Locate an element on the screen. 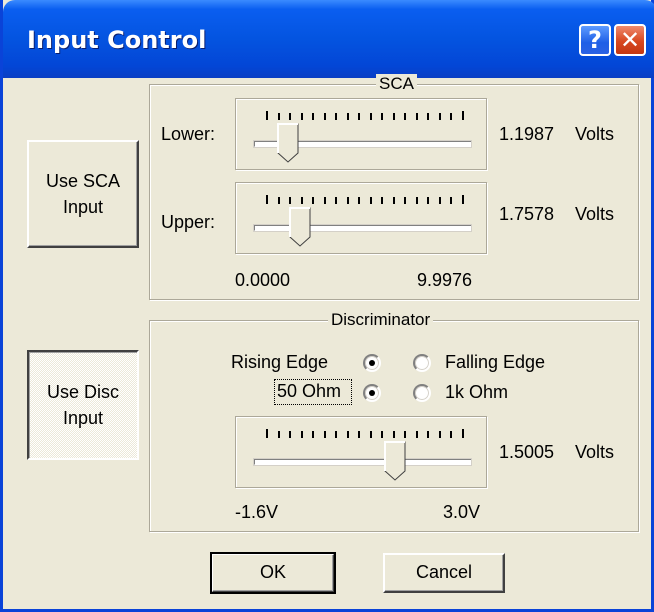 The image size is (654, 612). use-sca-label-line2: Input is located at coordinates (83, 207).